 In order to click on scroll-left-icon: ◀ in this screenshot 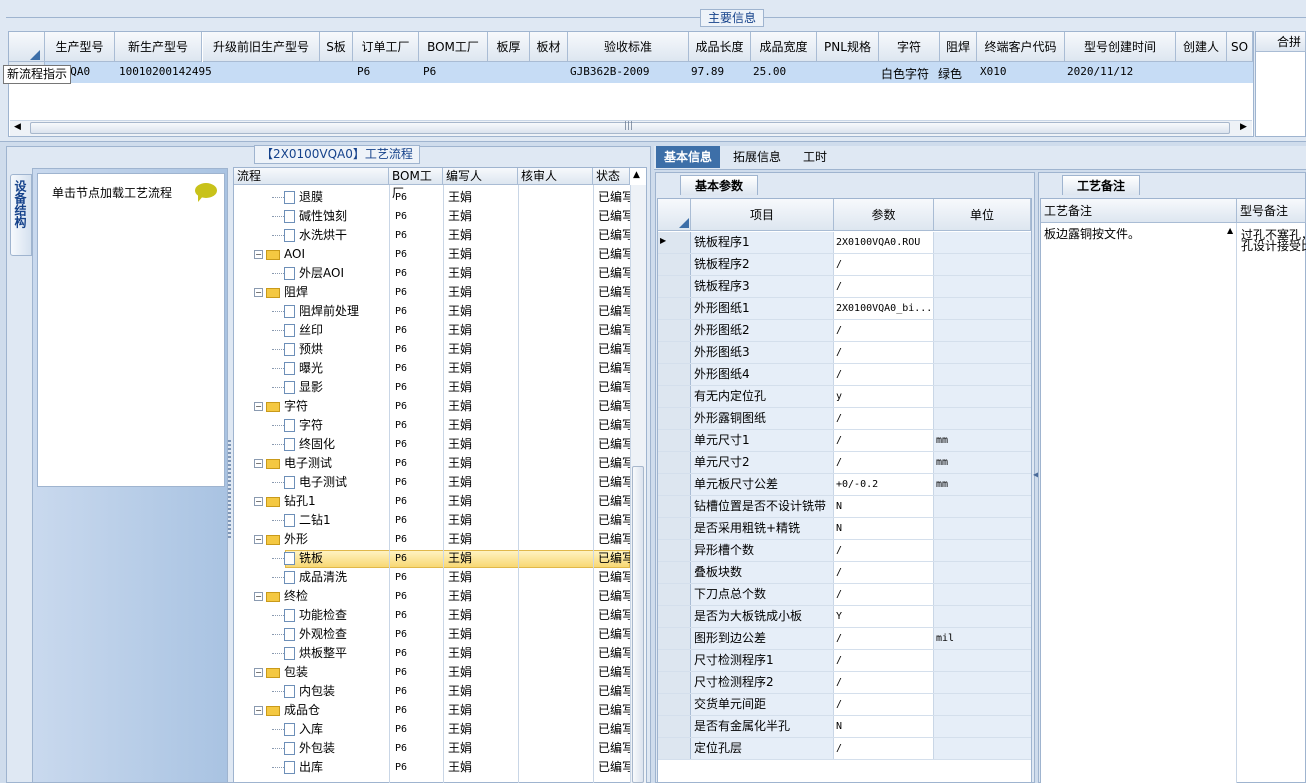, I will do `click(17, 127)`.